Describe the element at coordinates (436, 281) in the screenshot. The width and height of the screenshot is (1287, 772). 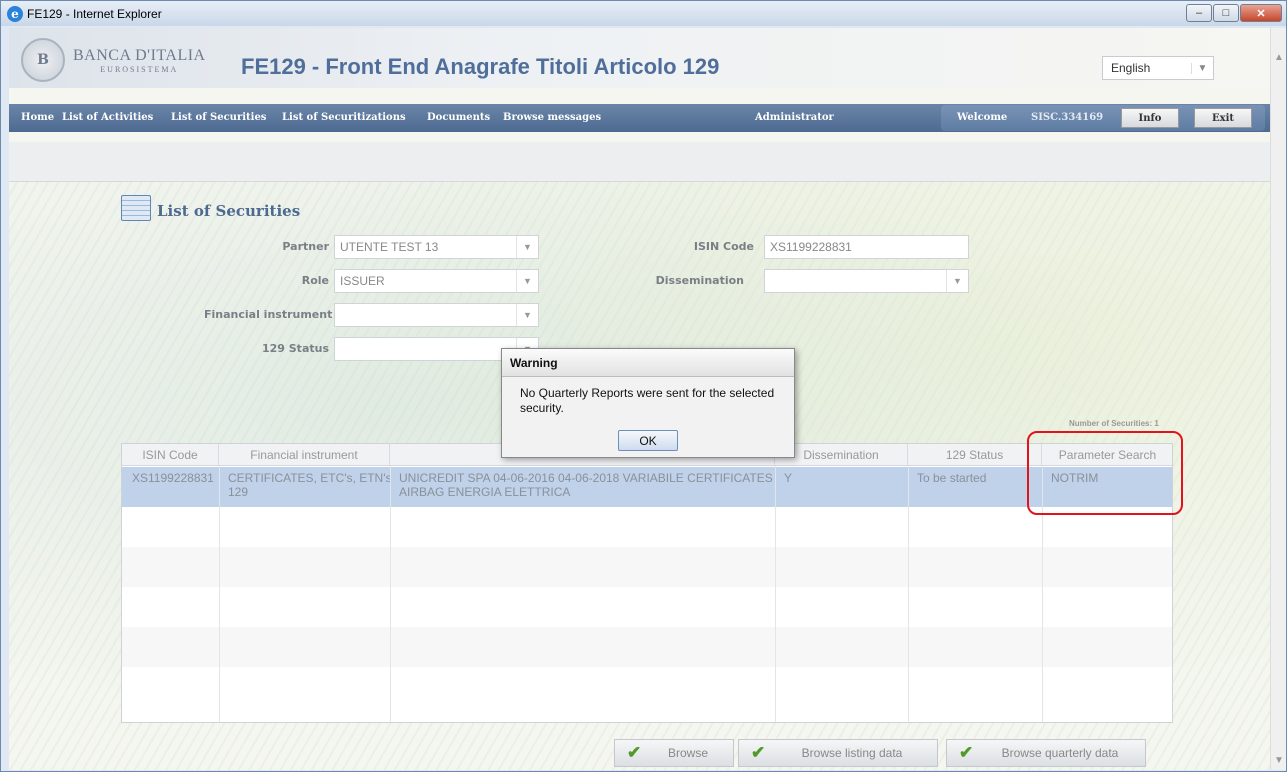
I see `role-select: ISSUER ▼` at that location.